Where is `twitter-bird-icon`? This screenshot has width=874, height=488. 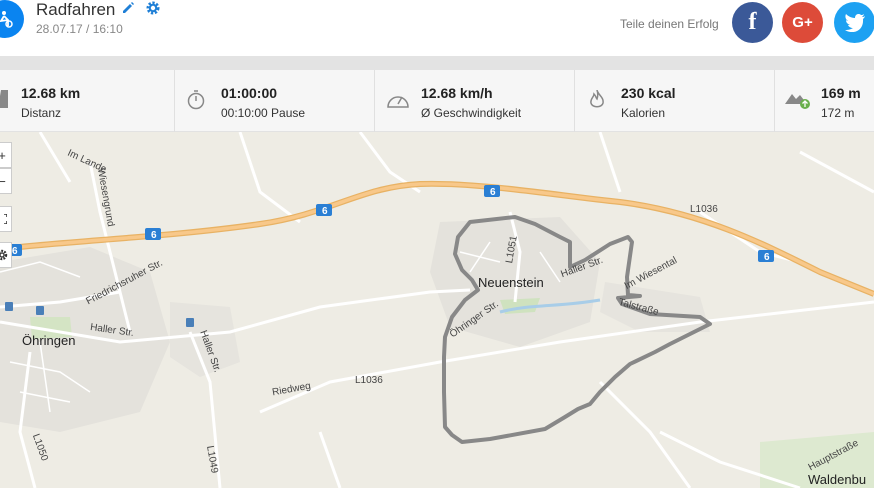
twitter-bird-icon is located at coordinates (854, 22).